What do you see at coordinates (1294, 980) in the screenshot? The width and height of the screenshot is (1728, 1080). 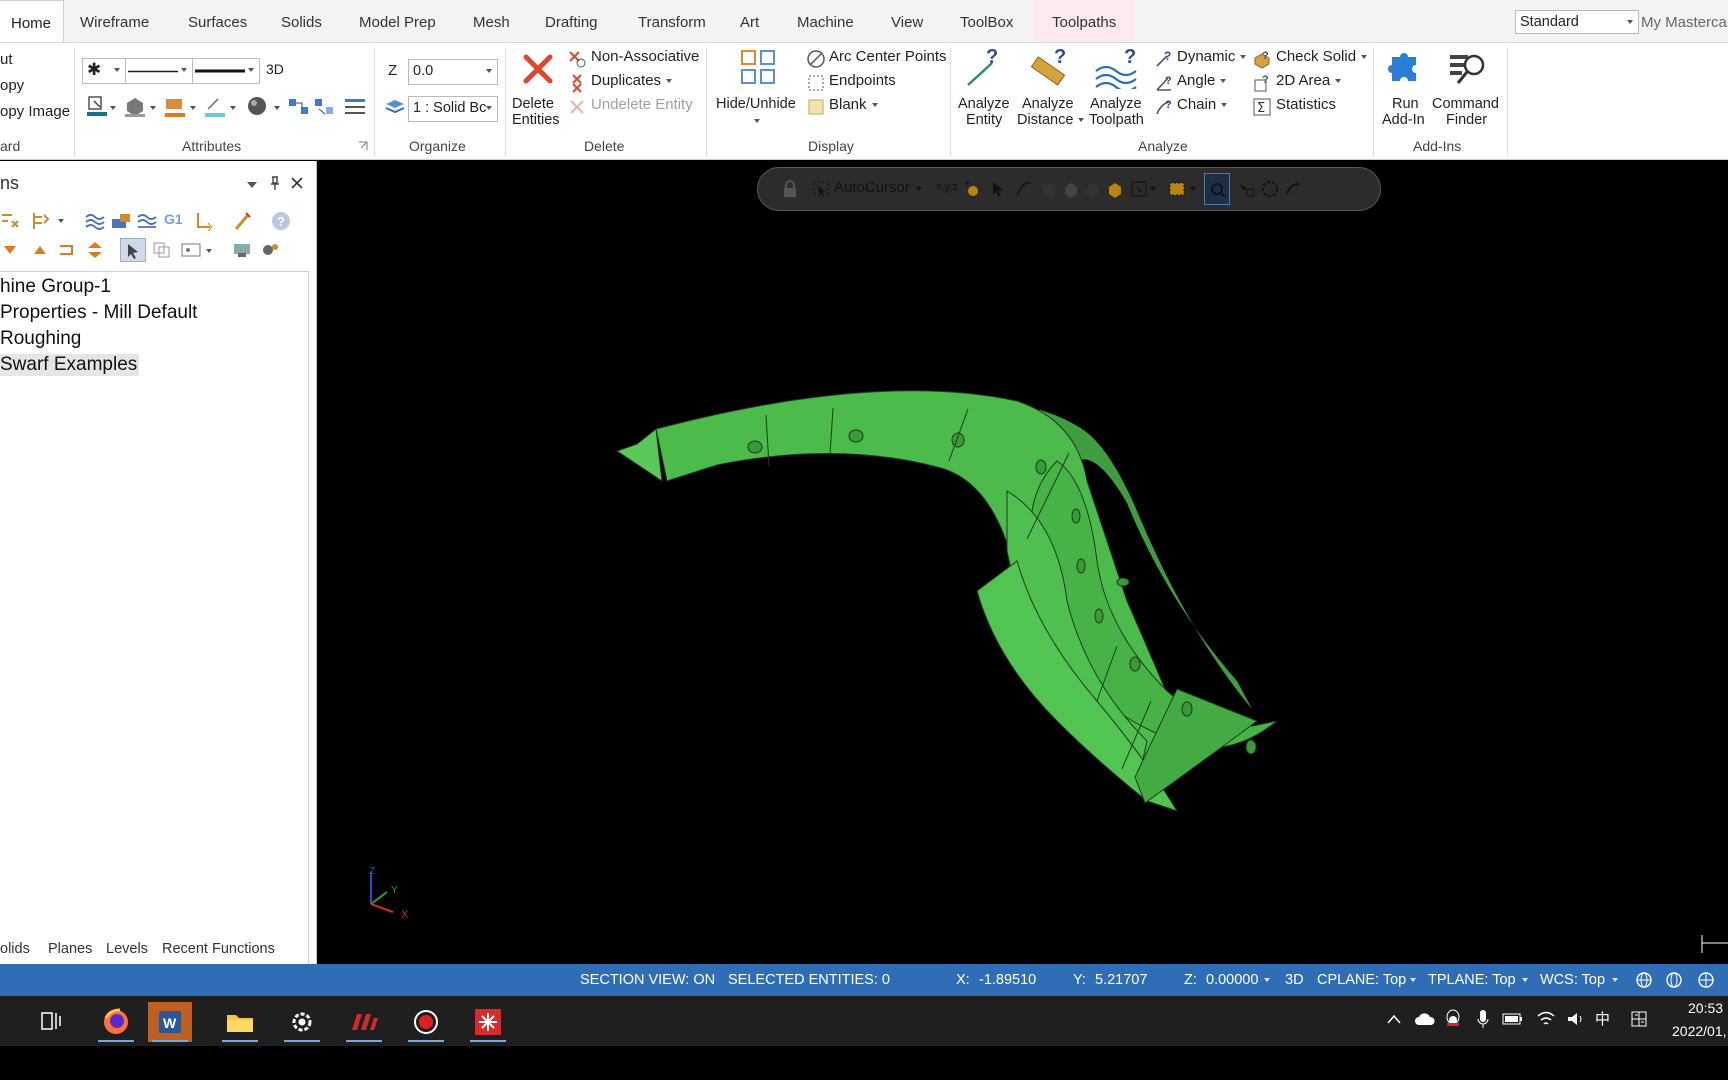 I see `view-mode-status: 3D` at bounding box center [1294, 980].